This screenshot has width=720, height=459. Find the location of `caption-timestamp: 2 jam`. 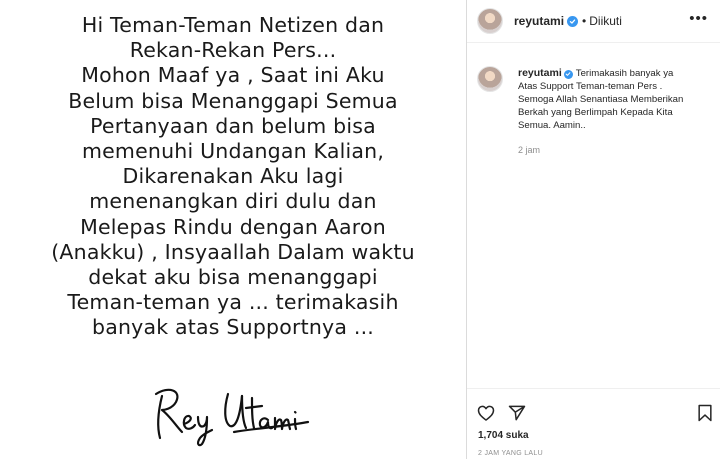

caption-timestamp: 2 jam is located at coordinates (616, 150).